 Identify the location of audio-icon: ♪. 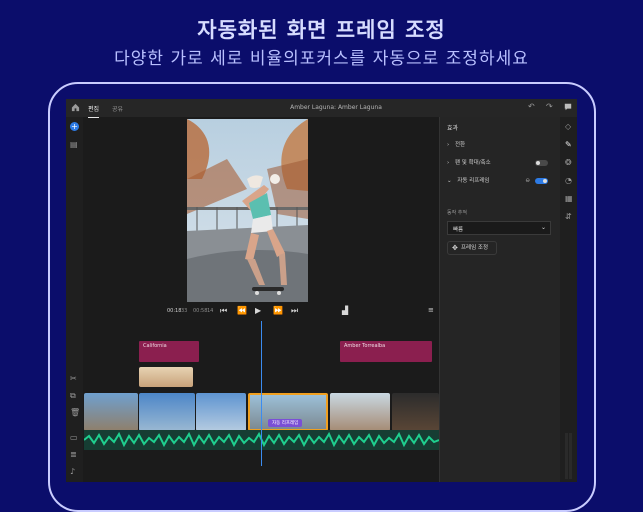
(72, 472).